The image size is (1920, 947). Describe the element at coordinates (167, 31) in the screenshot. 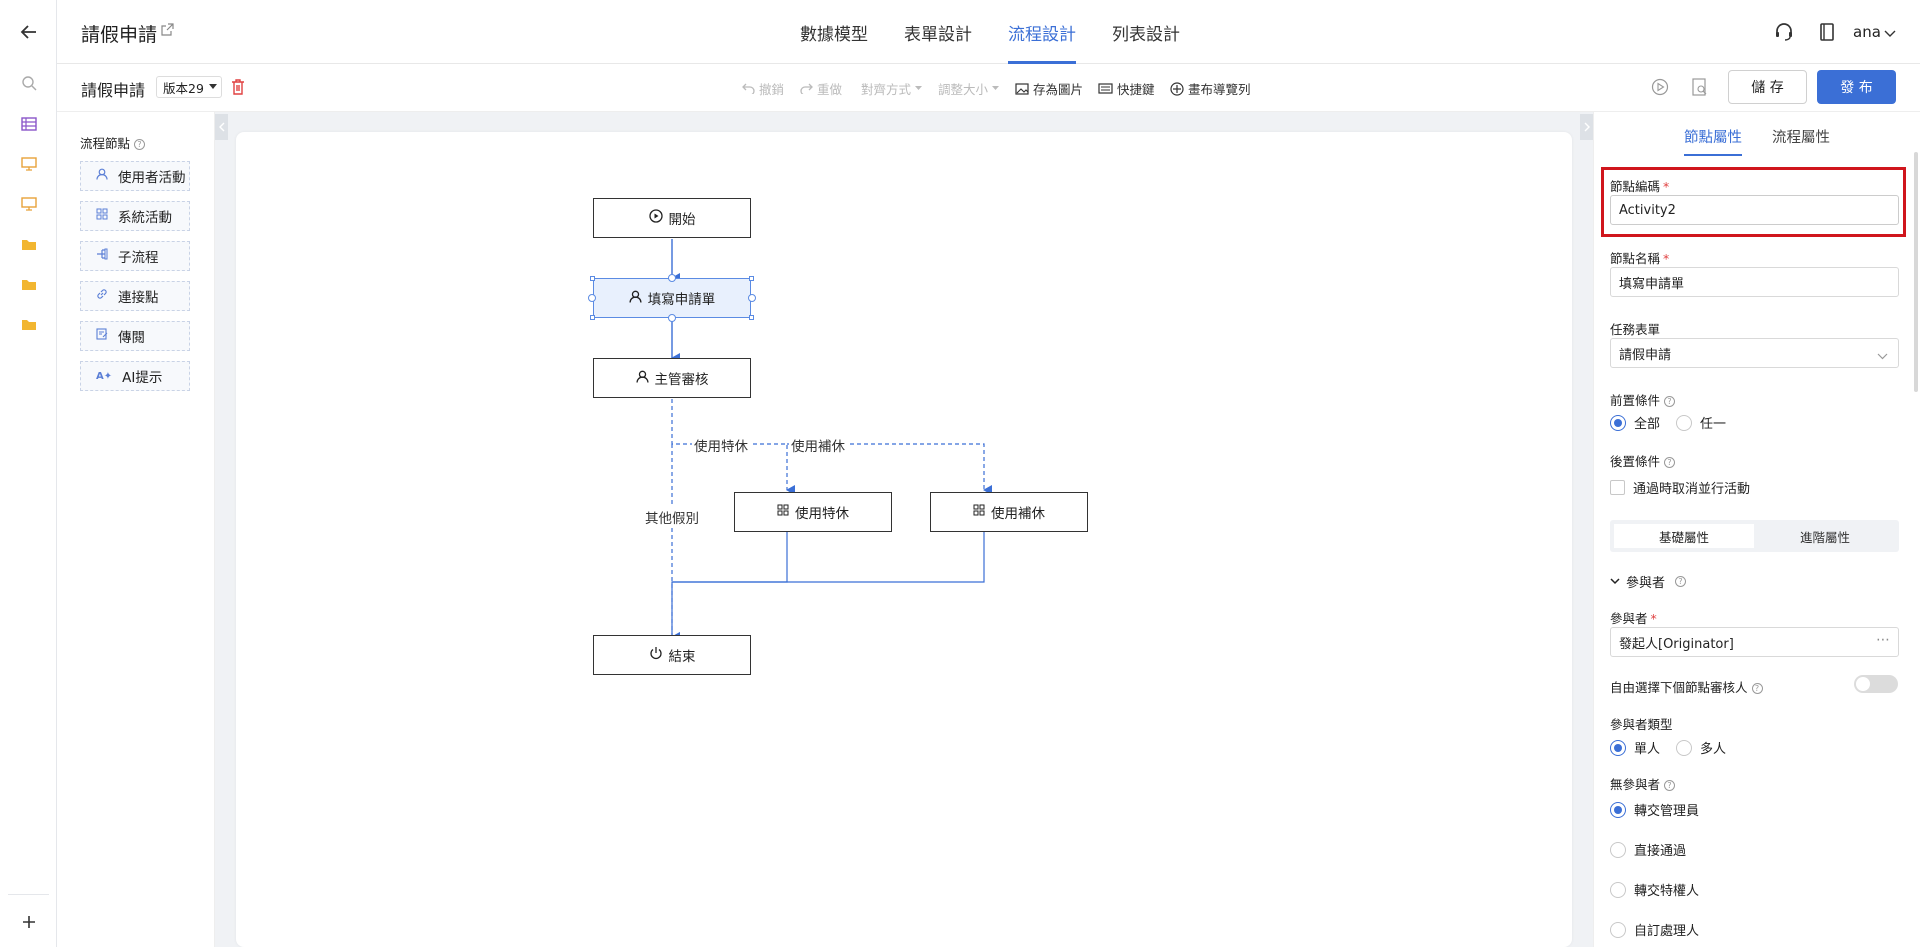

I see `external-link-icon` at that location.